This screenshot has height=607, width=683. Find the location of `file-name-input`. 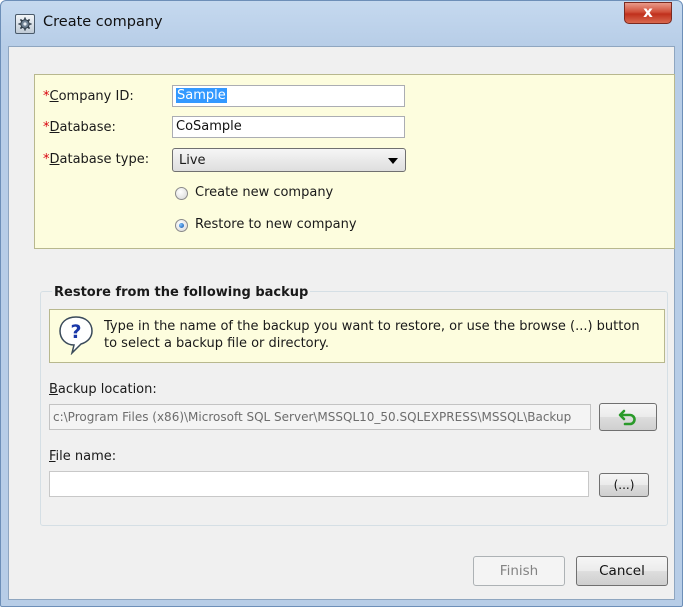

file-name-input is located at coordinates (319, 484).